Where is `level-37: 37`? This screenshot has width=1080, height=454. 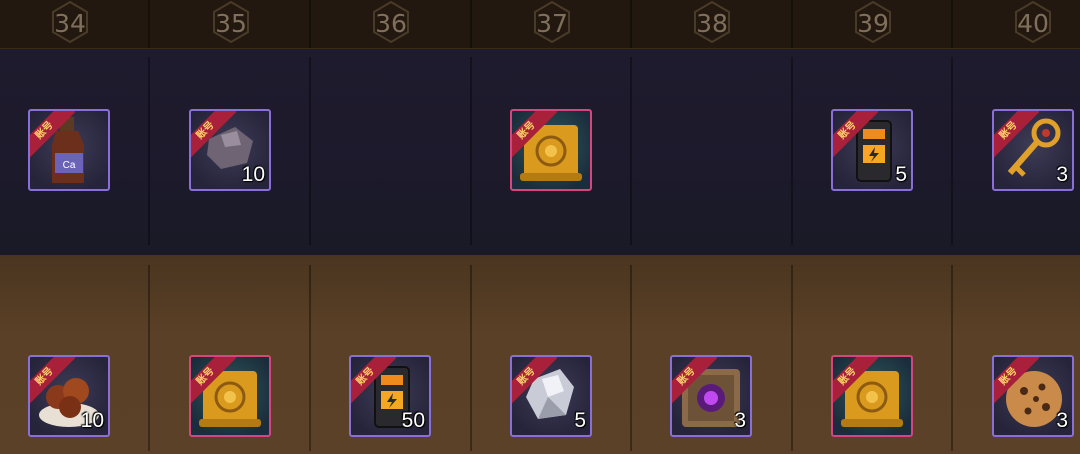 level-37: 37 is located at coordinates (552, 24).